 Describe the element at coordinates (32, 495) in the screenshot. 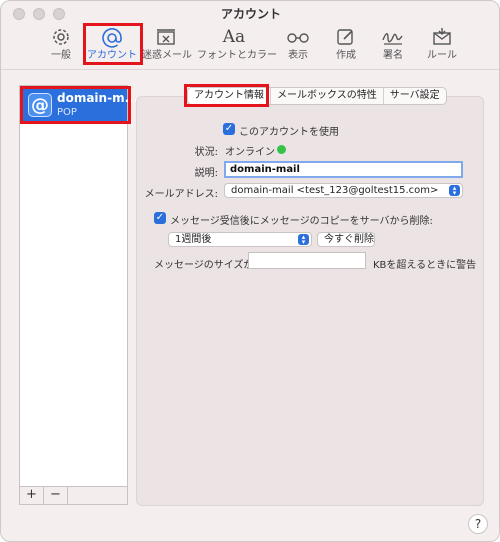

I see `add-account-button: +` at that location.